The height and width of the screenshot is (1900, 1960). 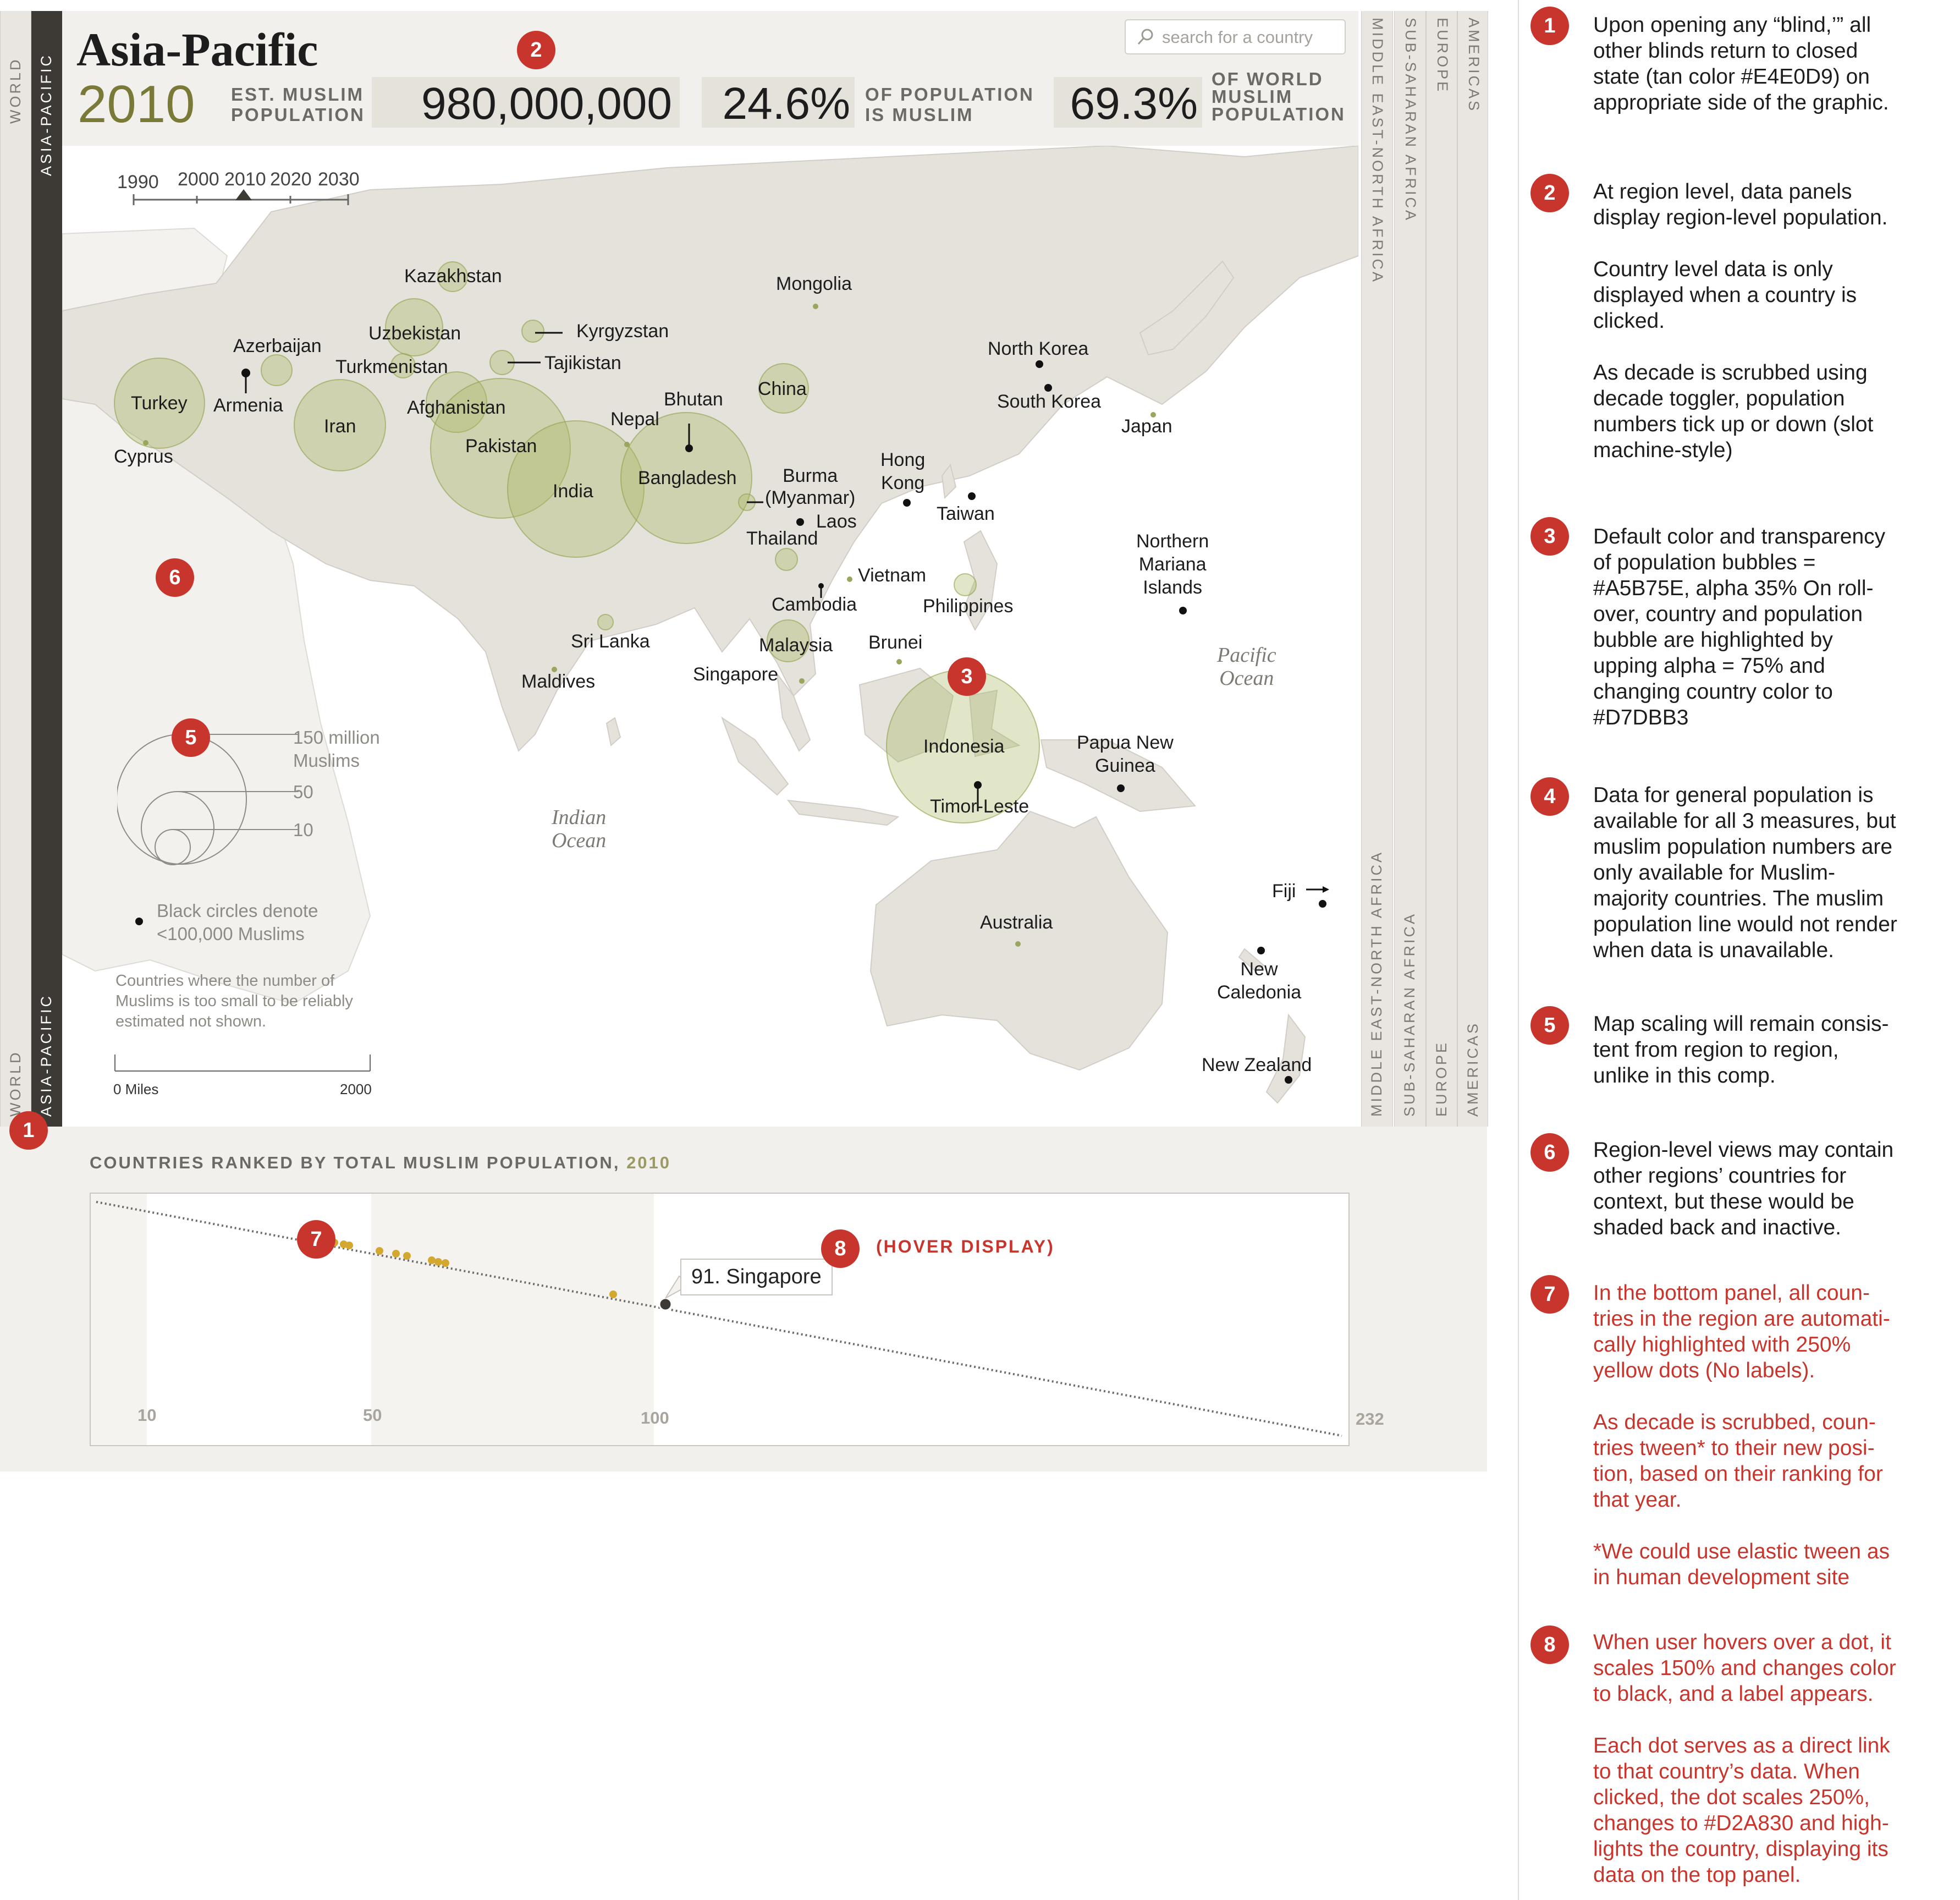 I want to click on label-hong-kong: Hong Kong, so click(x=902, y=472).